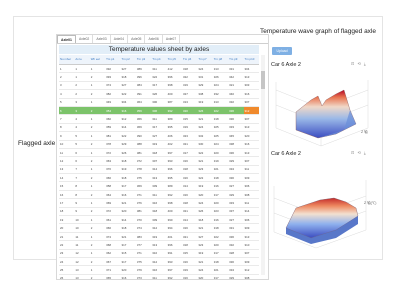 This screenshot has height=282, width=393. What do you see at coordinates (82, 60) in the screenshot?
I see `column-header: Ax le` at bounding box center [82, 60].